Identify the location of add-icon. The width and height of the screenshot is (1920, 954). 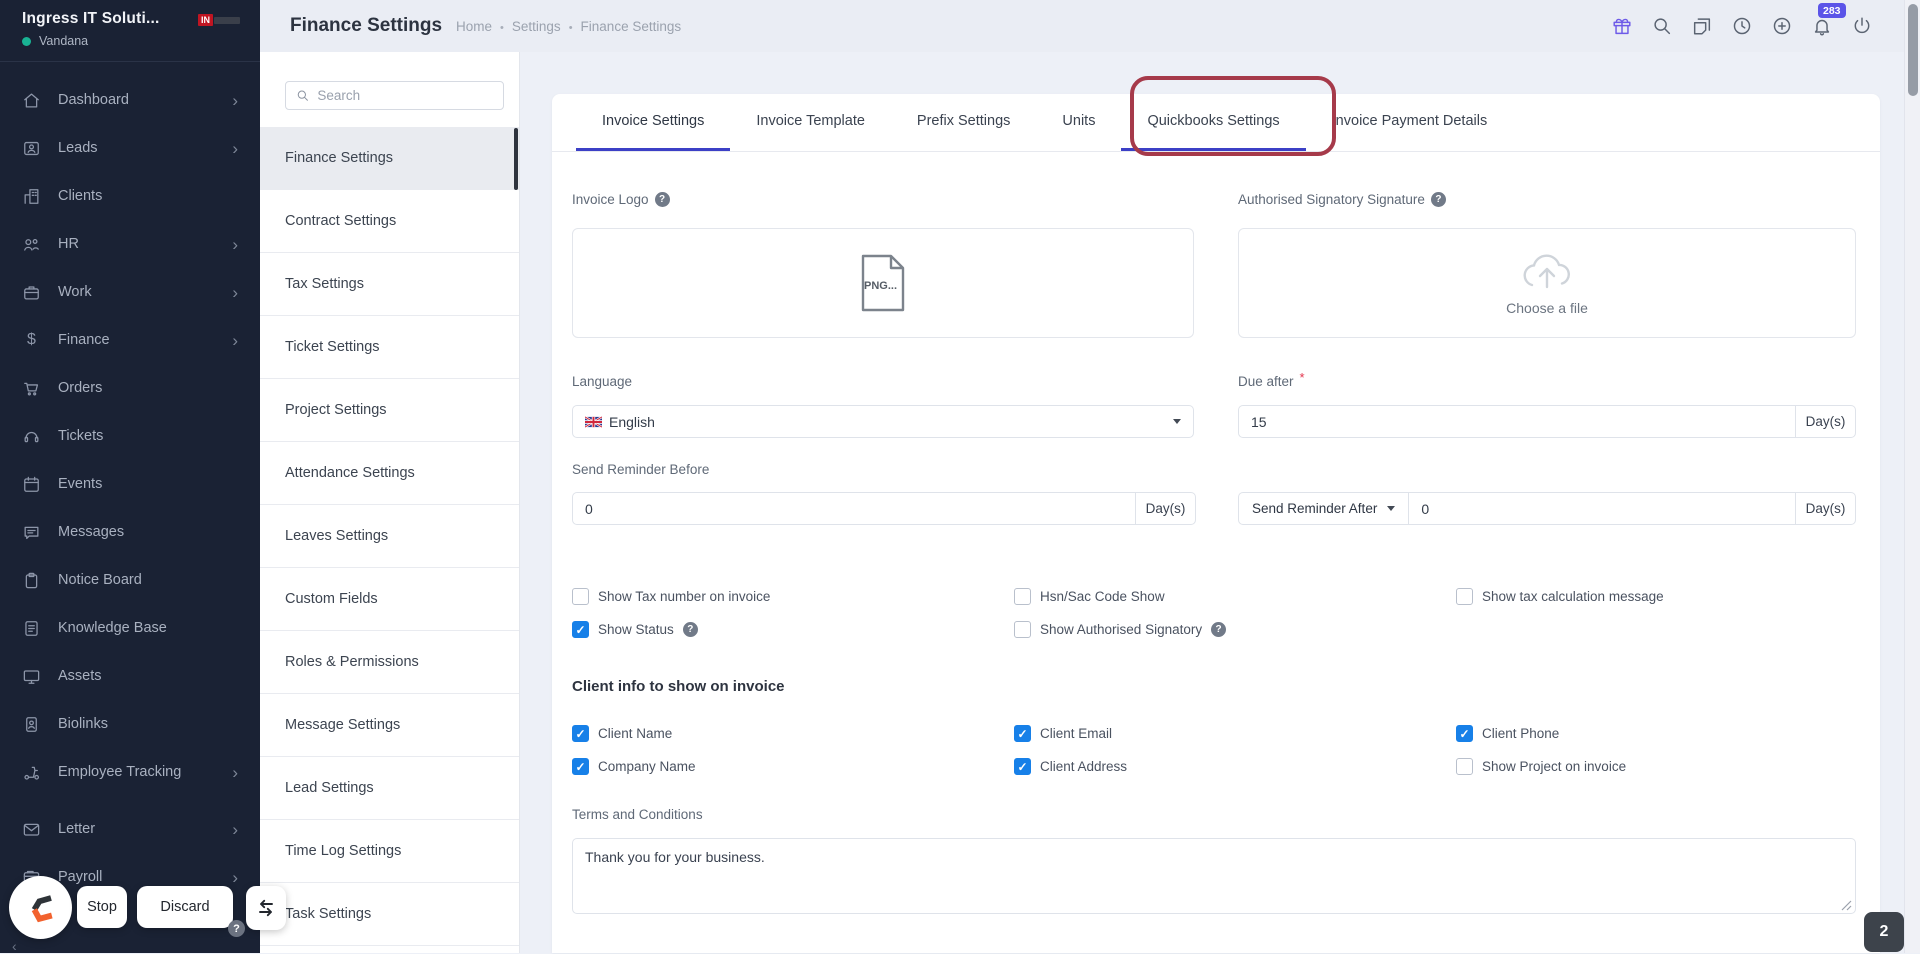
(1782, 26).